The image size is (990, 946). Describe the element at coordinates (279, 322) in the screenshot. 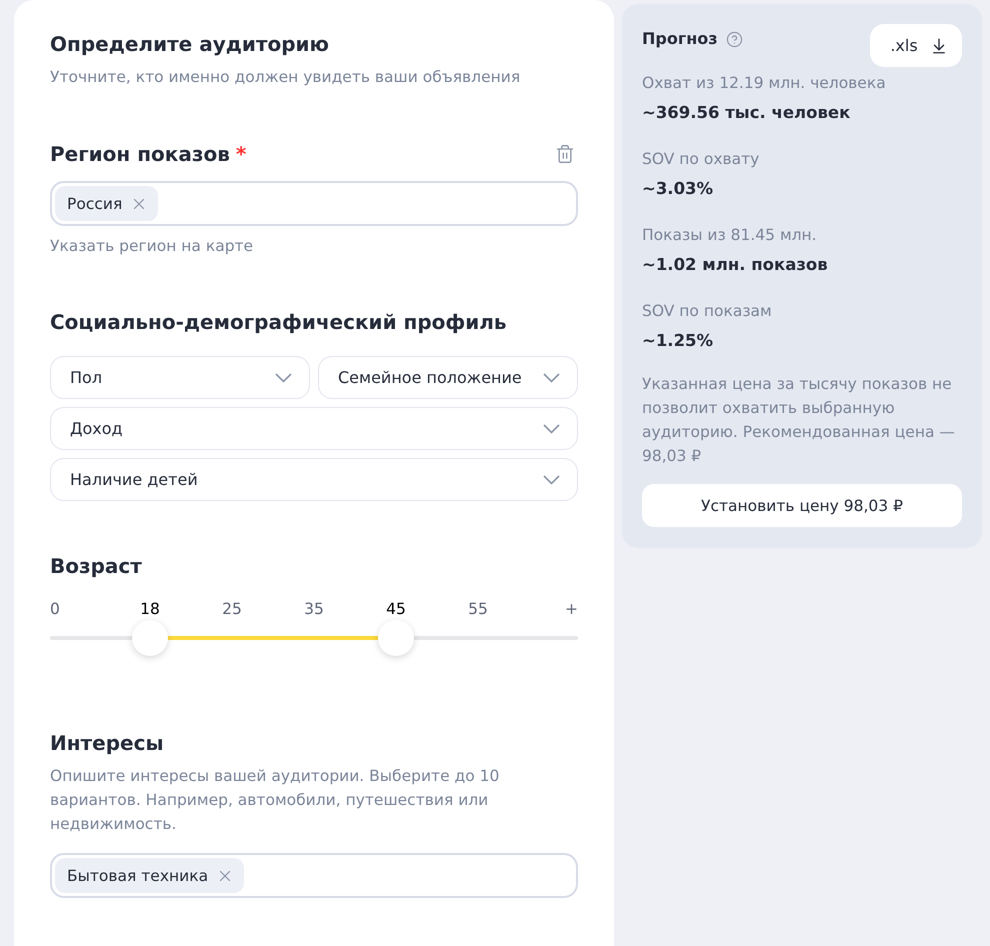

I see `section-title: Социально-демографический профиль` at that location.